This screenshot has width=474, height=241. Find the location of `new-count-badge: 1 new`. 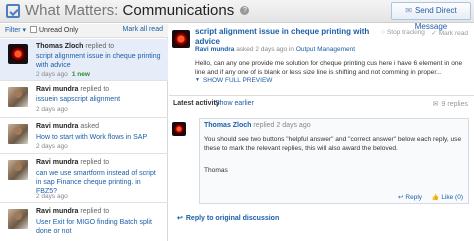

new-count-badge: 1 new is located at coordinates (80, 74).